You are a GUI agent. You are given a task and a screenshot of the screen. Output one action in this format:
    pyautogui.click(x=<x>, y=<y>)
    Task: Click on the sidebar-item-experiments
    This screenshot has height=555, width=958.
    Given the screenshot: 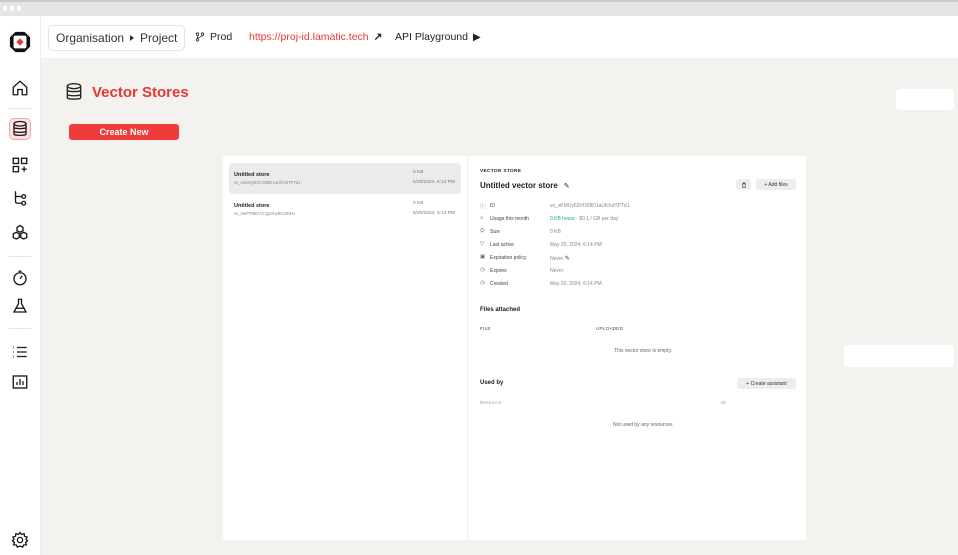 What is the action you would take?
    pyautogui.click(x=20, y=306)
    